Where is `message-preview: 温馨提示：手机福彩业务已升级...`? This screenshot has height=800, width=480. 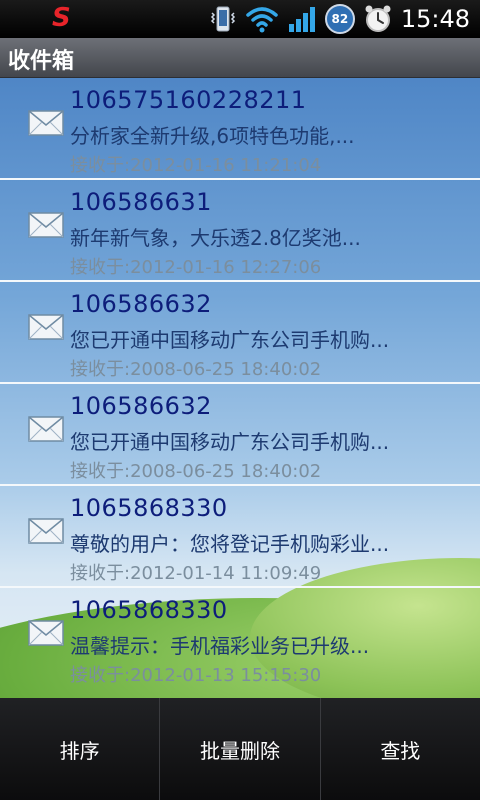
message-preview: 温馨提示：手机福彩业务已升级... is located at coordinates (220, 646).